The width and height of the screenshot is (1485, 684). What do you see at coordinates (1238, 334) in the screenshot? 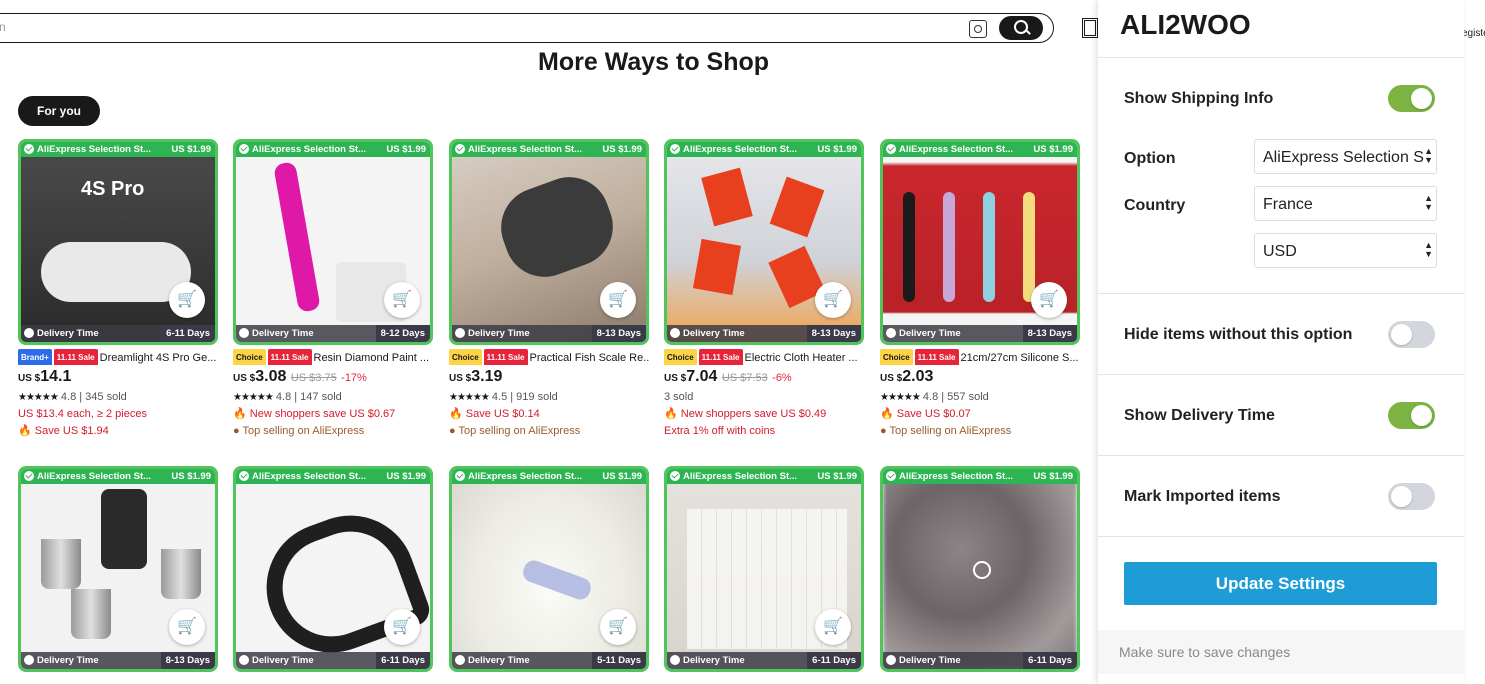
I see `hide-items-label: Hide items without this option` at bounding box center [1238, 334].